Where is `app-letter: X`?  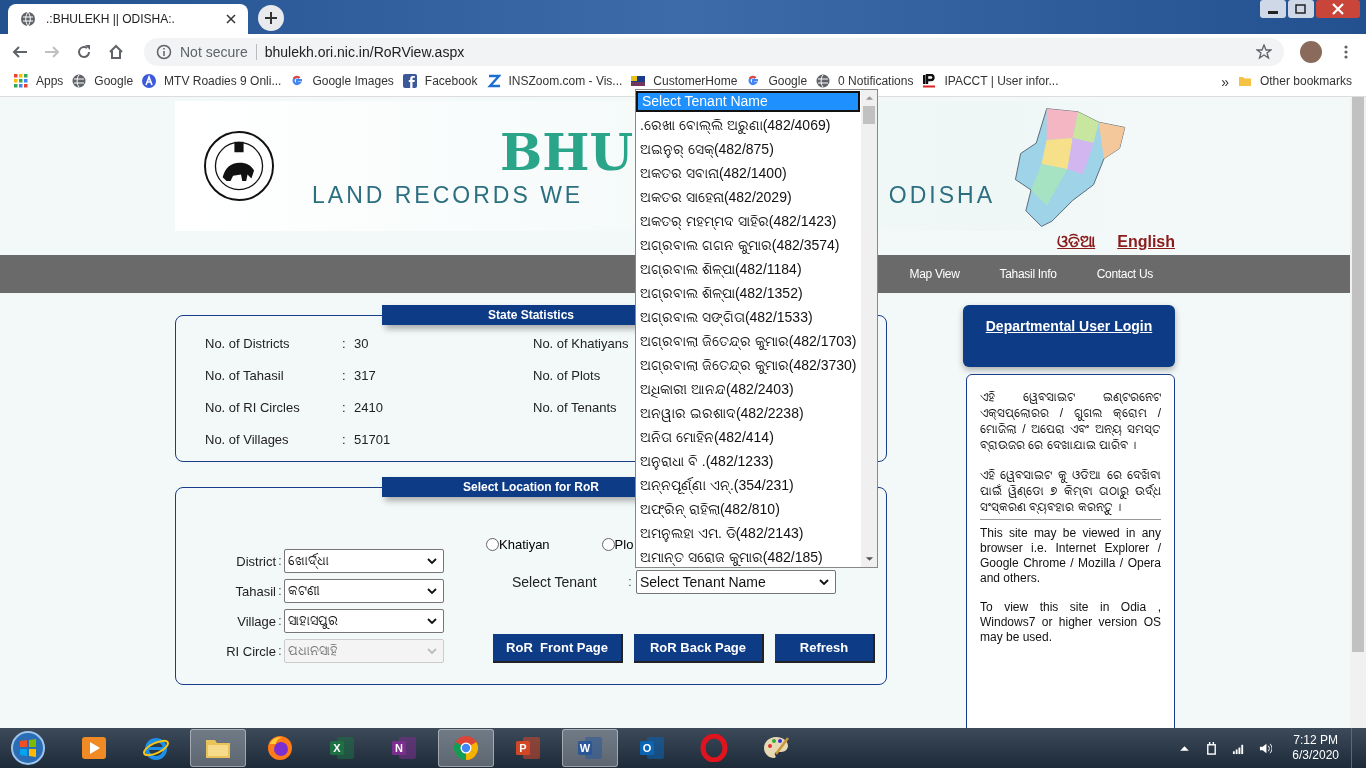
app-letter: X is located at coordinates (337, 748).